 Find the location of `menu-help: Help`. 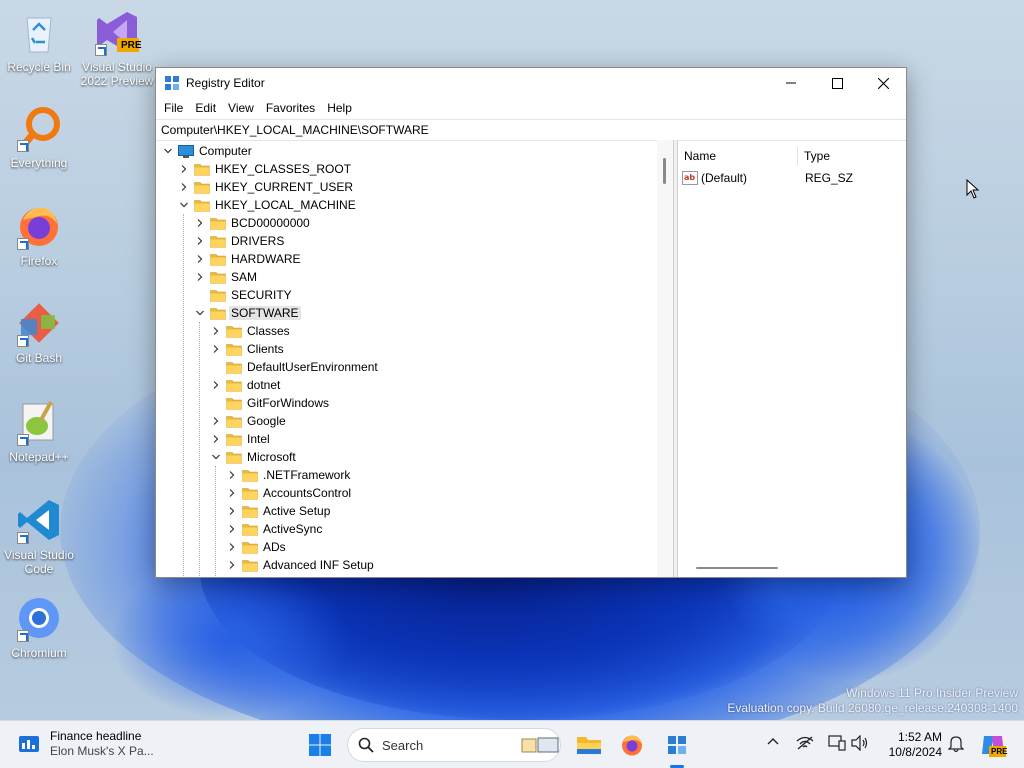

menu-help: Help is located at coordinates (339, 108).